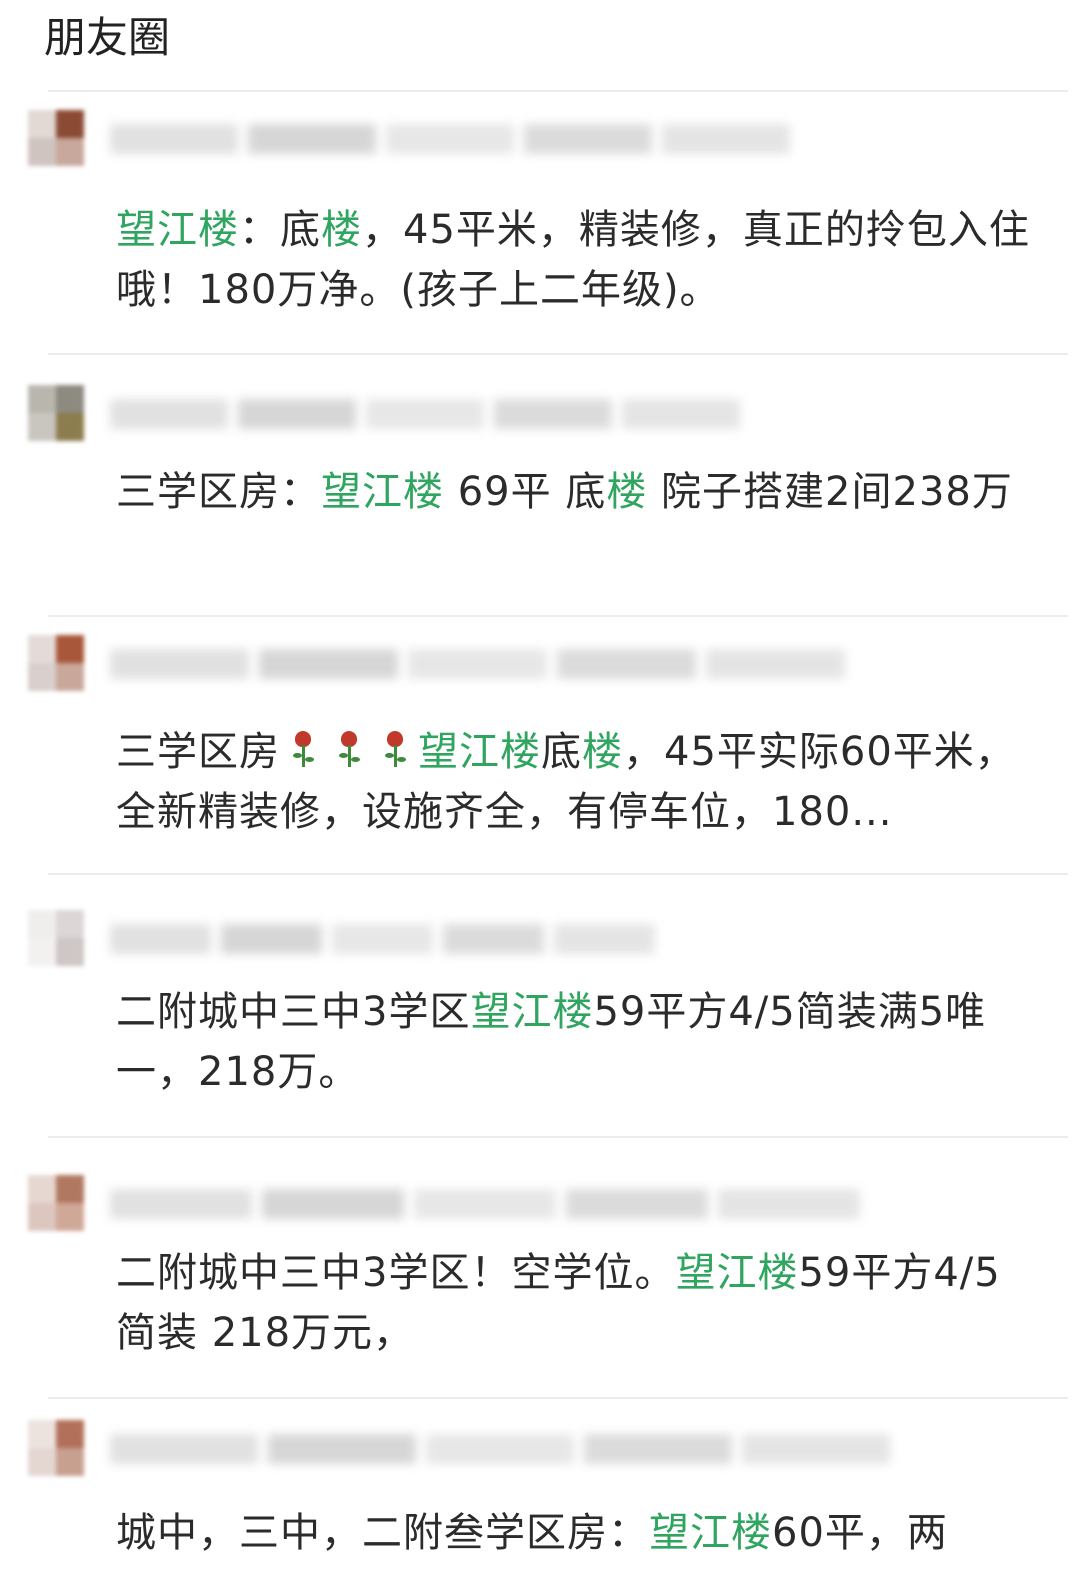 Image resolution: width=1080 pixels, height=1585 pixels. I want to click on page-title: 朋友圈, so click(107, 37).